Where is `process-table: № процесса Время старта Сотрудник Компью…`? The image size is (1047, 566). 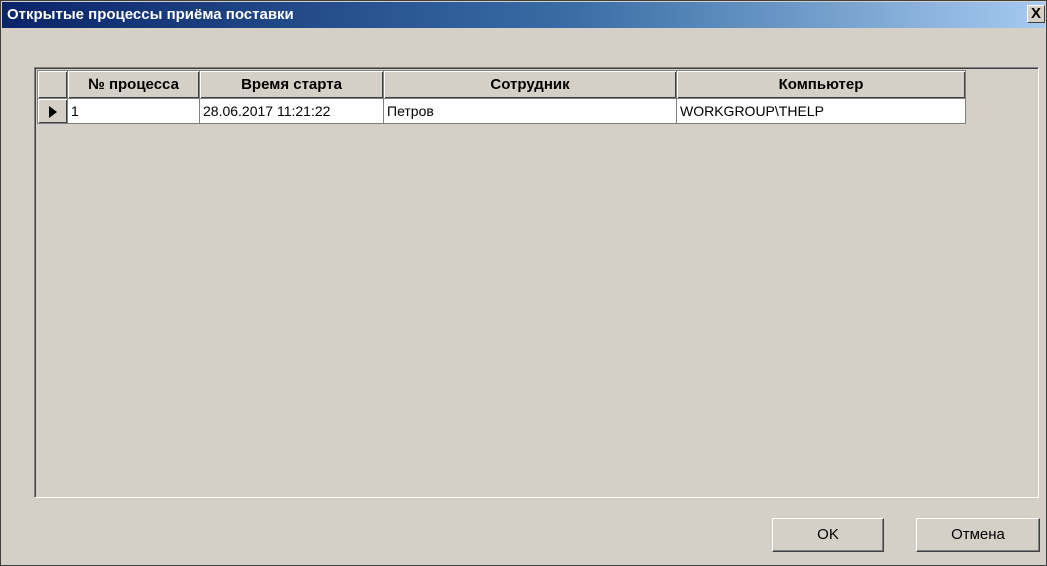 process-table: № процесса Время старта Сотрудник Компью… is located at coordinates (501, 97).